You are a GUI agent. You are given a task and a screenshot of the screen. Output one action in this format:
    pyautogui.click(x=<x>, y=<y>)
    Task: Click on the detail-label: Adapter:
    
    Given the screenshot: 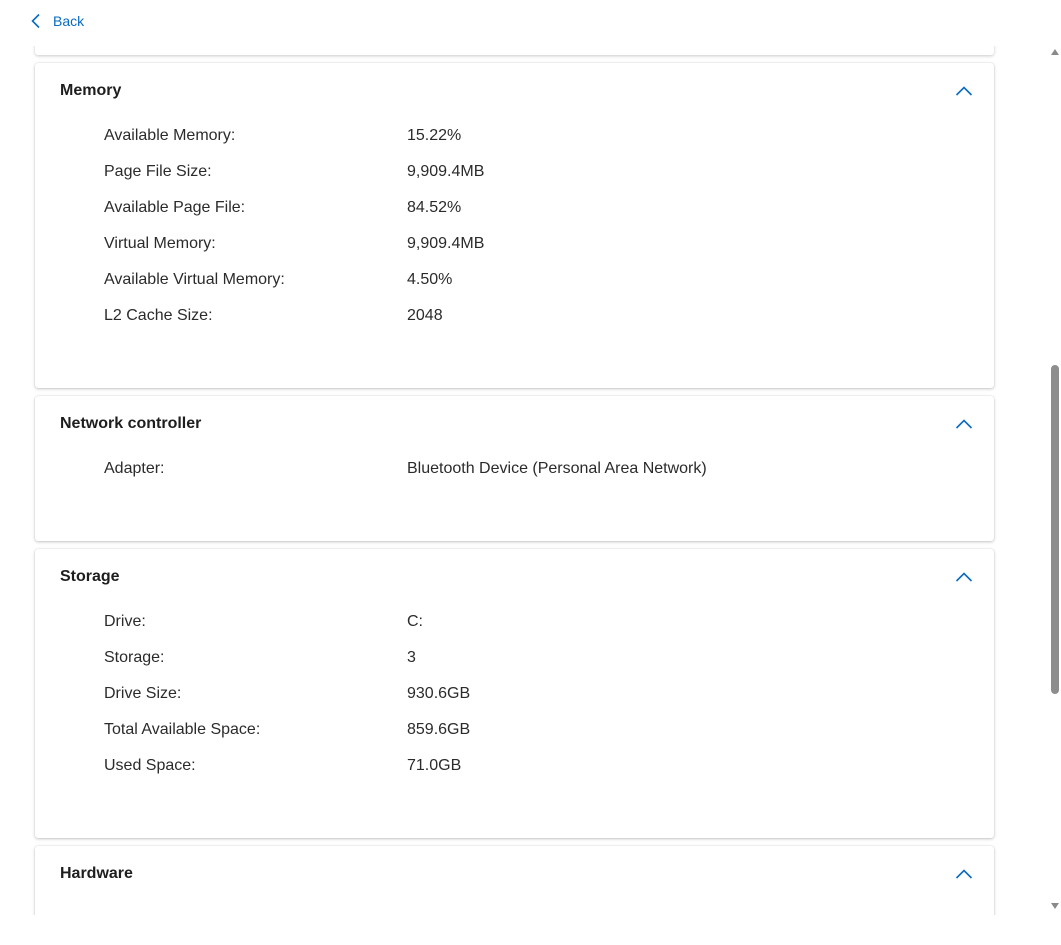 What is the action you would take?
    pyautogui.click(x=134, y=468)
    